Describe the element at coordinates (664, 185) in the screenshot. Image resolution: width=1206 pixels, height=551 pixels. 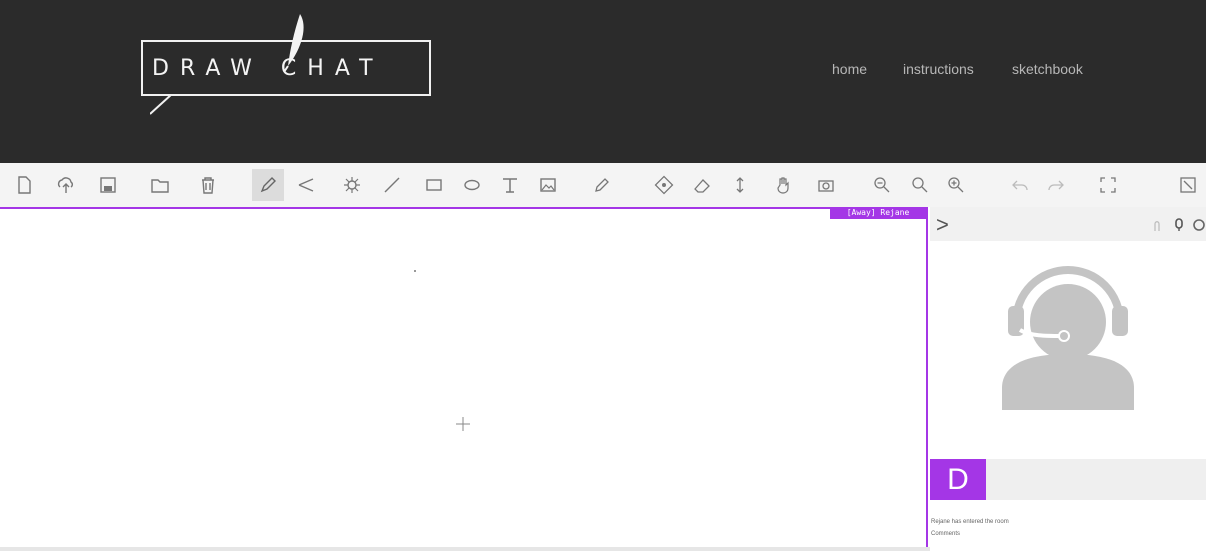
I see `fill-icon` at that location.